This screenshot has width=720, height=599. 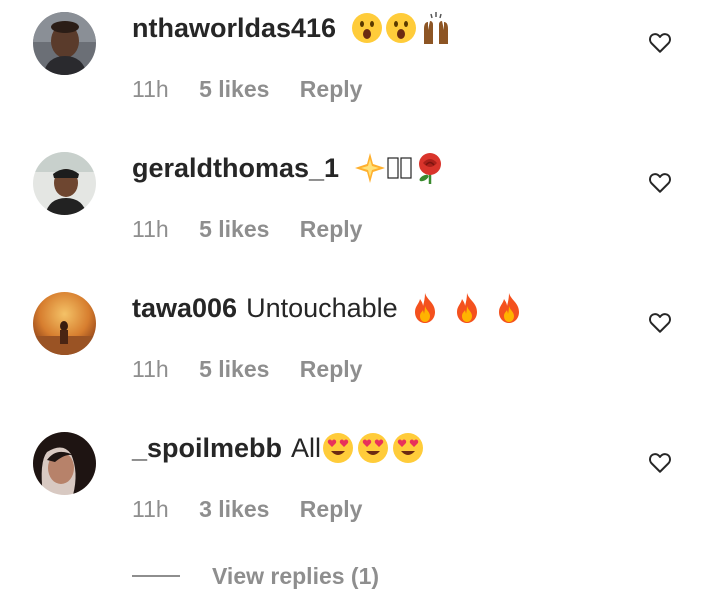 What do you see at coordinates (156, 576) in the screenshot?
I see `replies-divider` at bounding box center [156, 576].